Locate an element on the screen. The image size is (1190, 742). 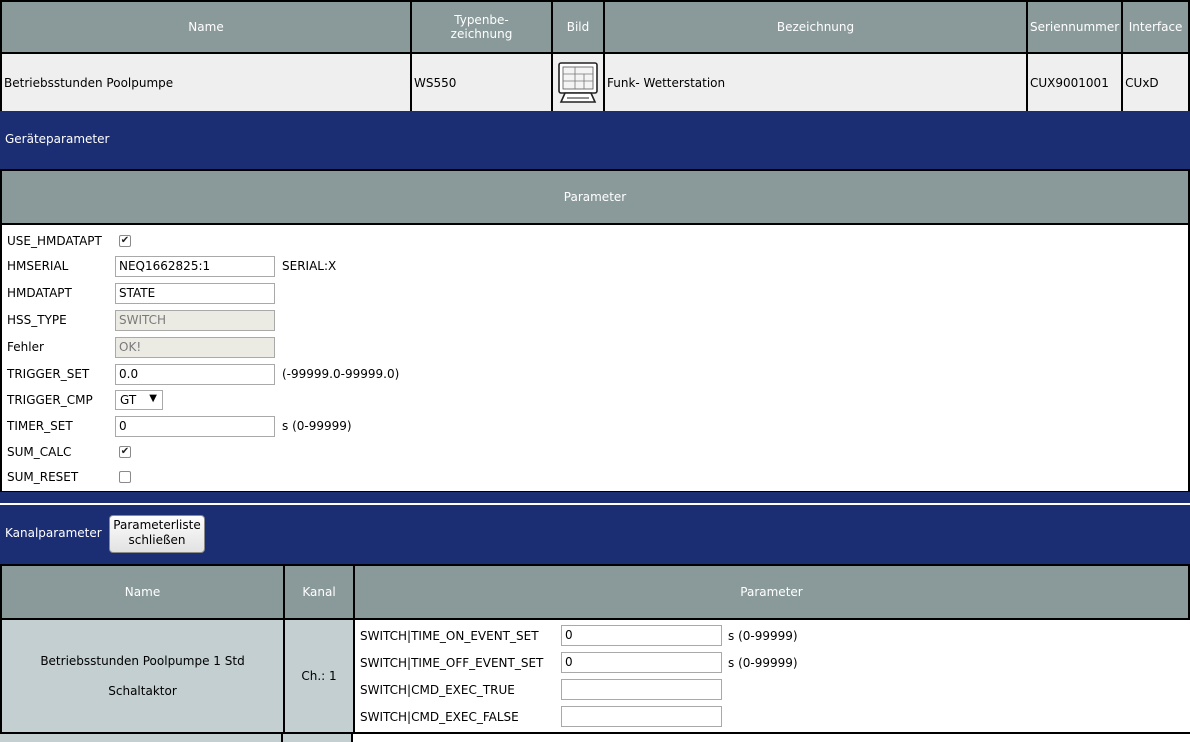
channel-params-title: Kanalparameter is located at coordinates (53, 533).